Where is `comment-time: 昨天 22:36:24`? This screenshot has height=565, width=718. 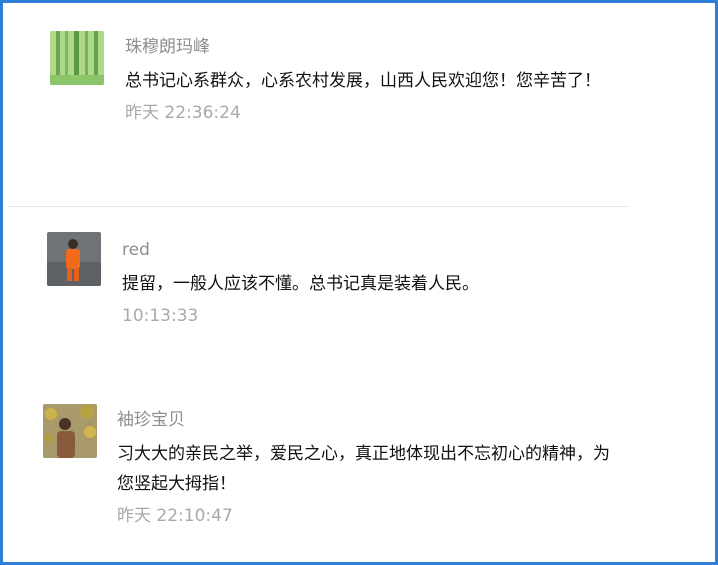
comment-time: 昨天 22:36:24 is located at coordinates (183, 113).